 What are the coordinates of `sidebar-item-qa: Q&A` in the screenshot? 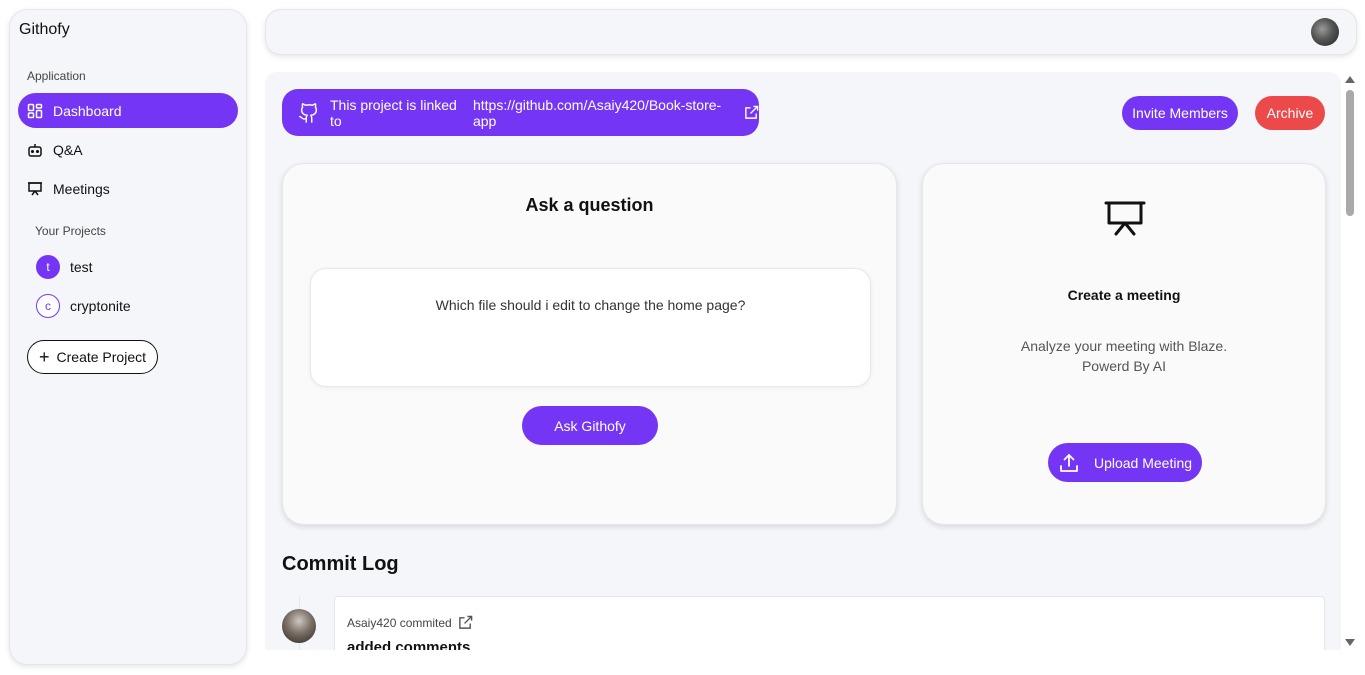 It's located at (128, 149).